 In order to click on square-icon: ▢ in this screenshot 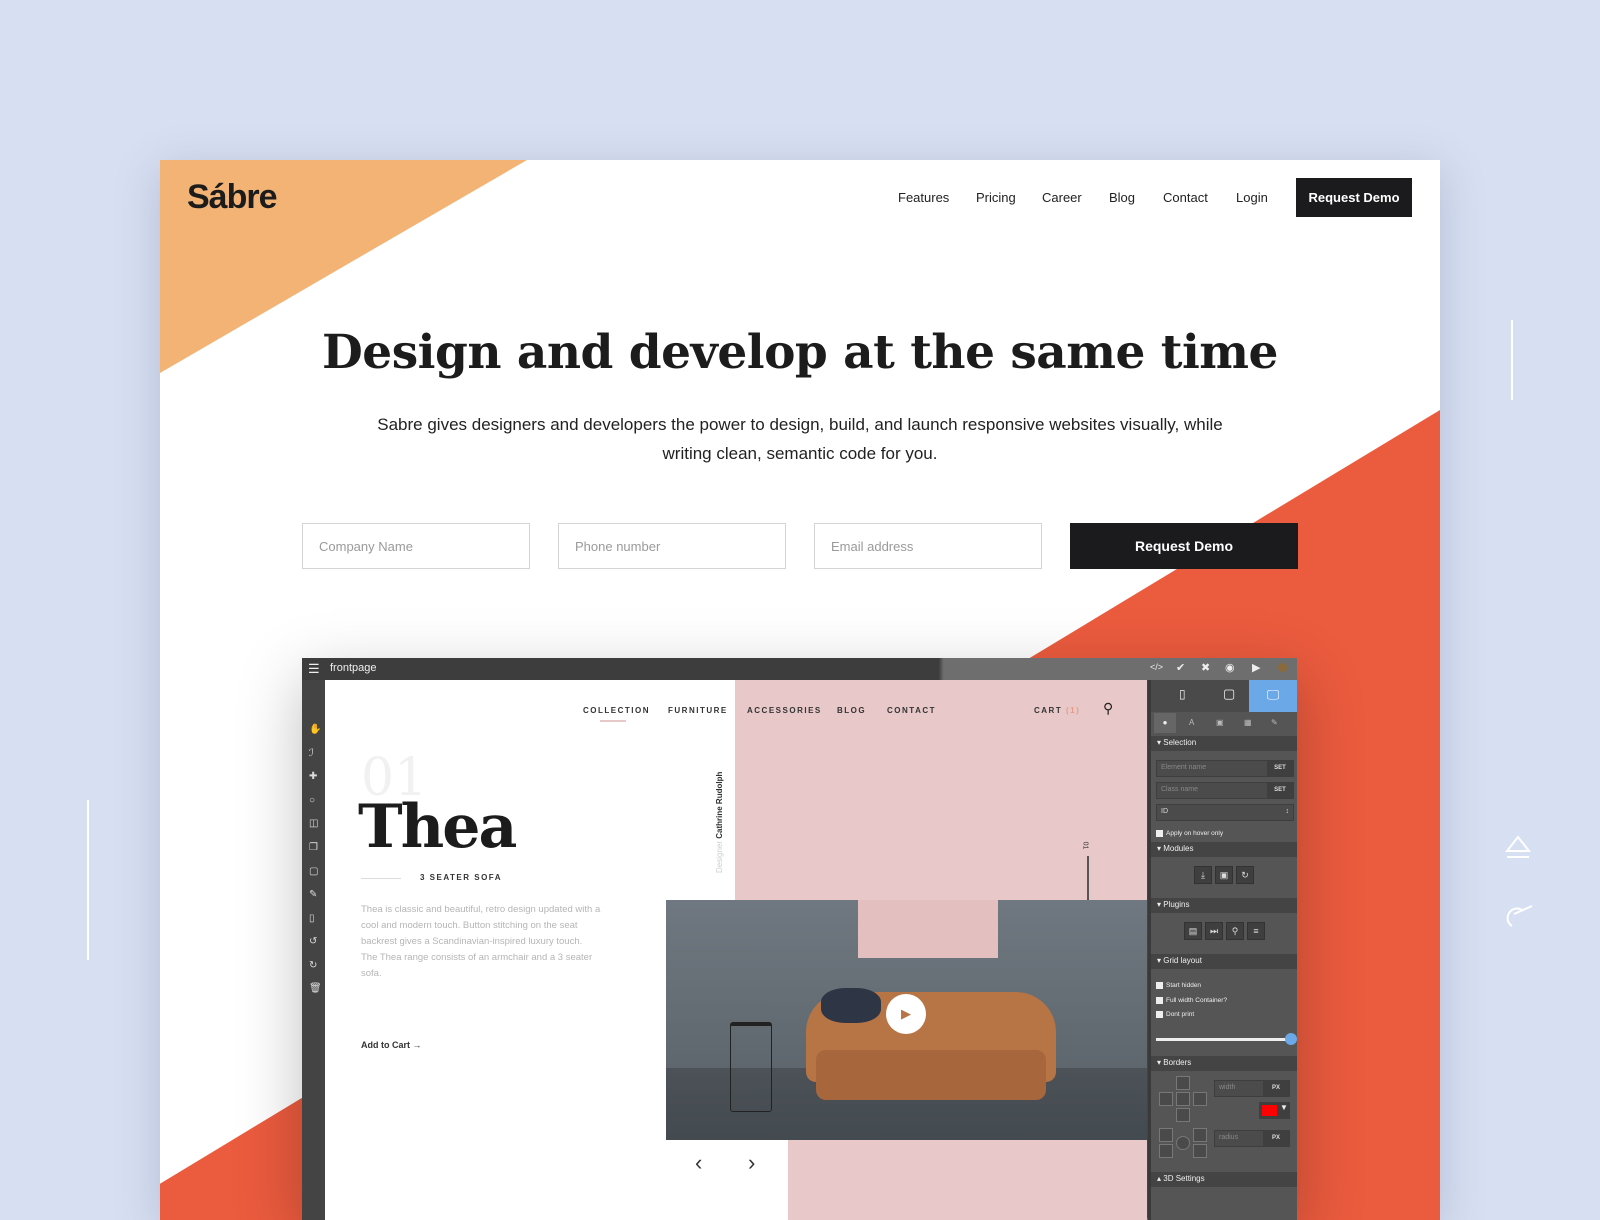, I will do `click(313, 871)`.